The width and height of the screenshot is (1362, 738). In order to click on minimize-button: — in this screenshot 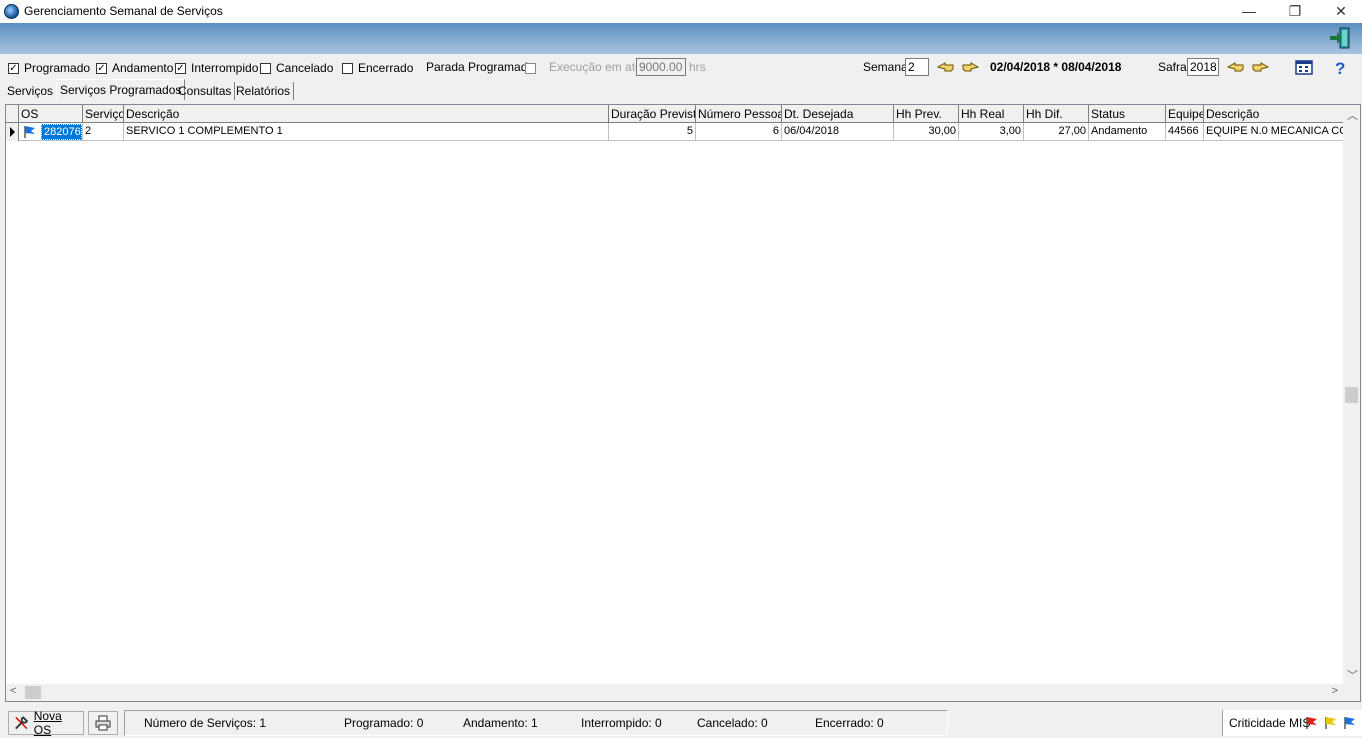, I will do `click(1249, 11)`.